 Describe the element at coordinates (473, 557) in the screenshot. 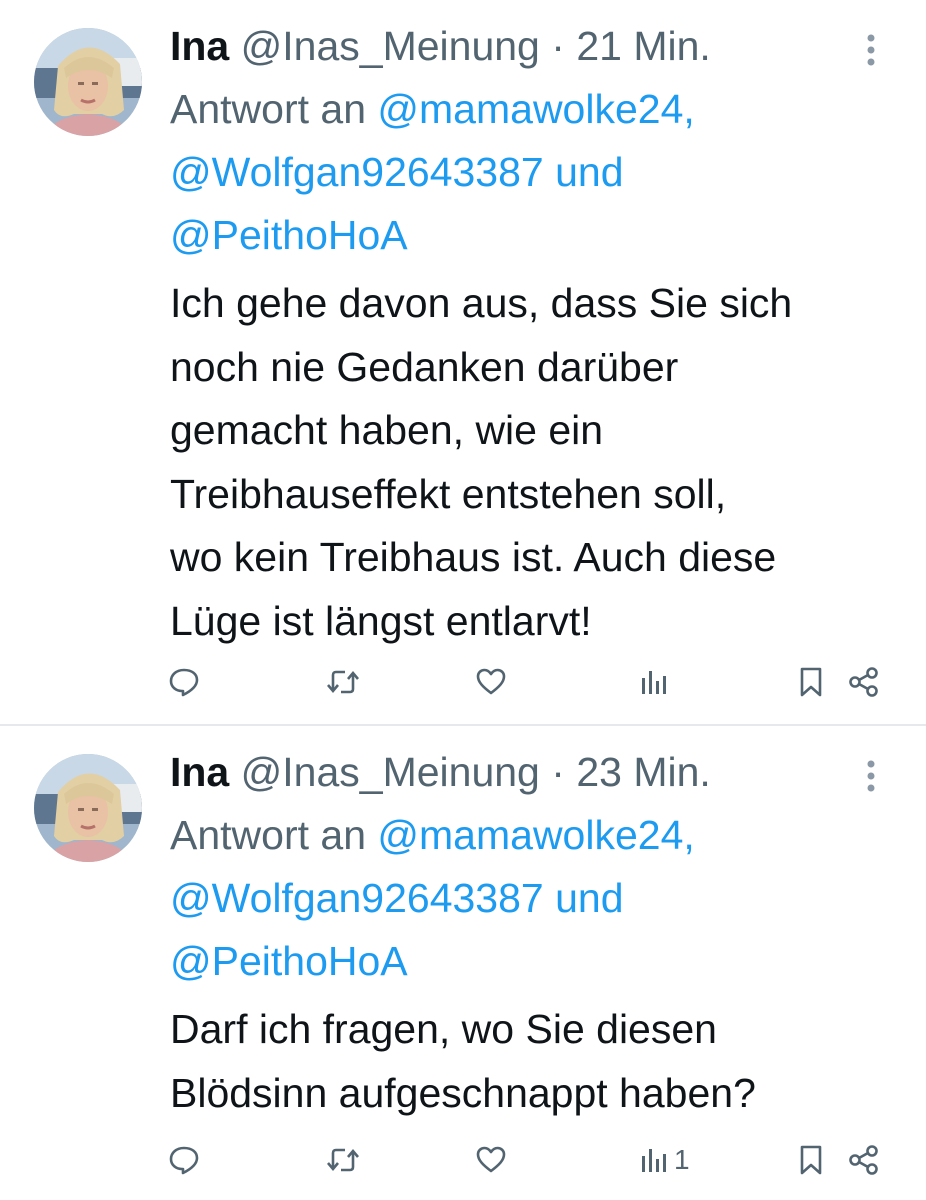

I see `tweet-text-line: wo kein Treibhaus ist. Auch diese` at that location.